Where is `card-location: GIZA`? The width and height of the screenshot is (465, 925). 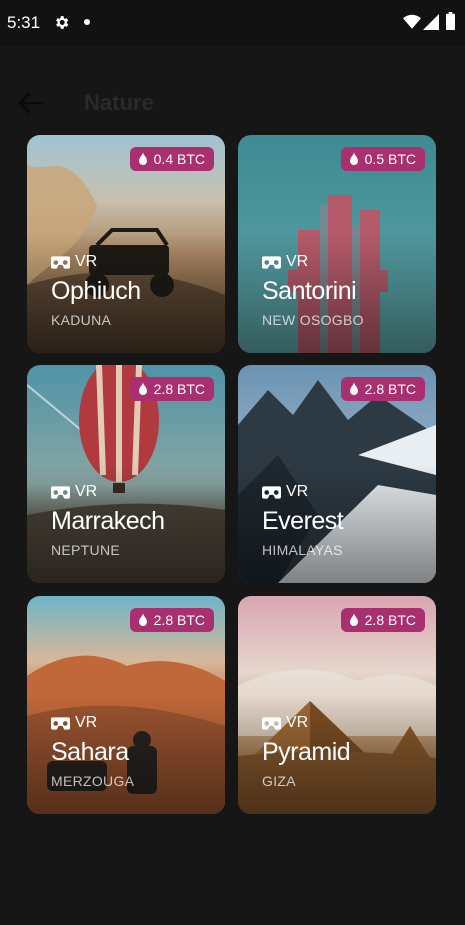 card-location: GIZA is located at coordinates (279, 781).